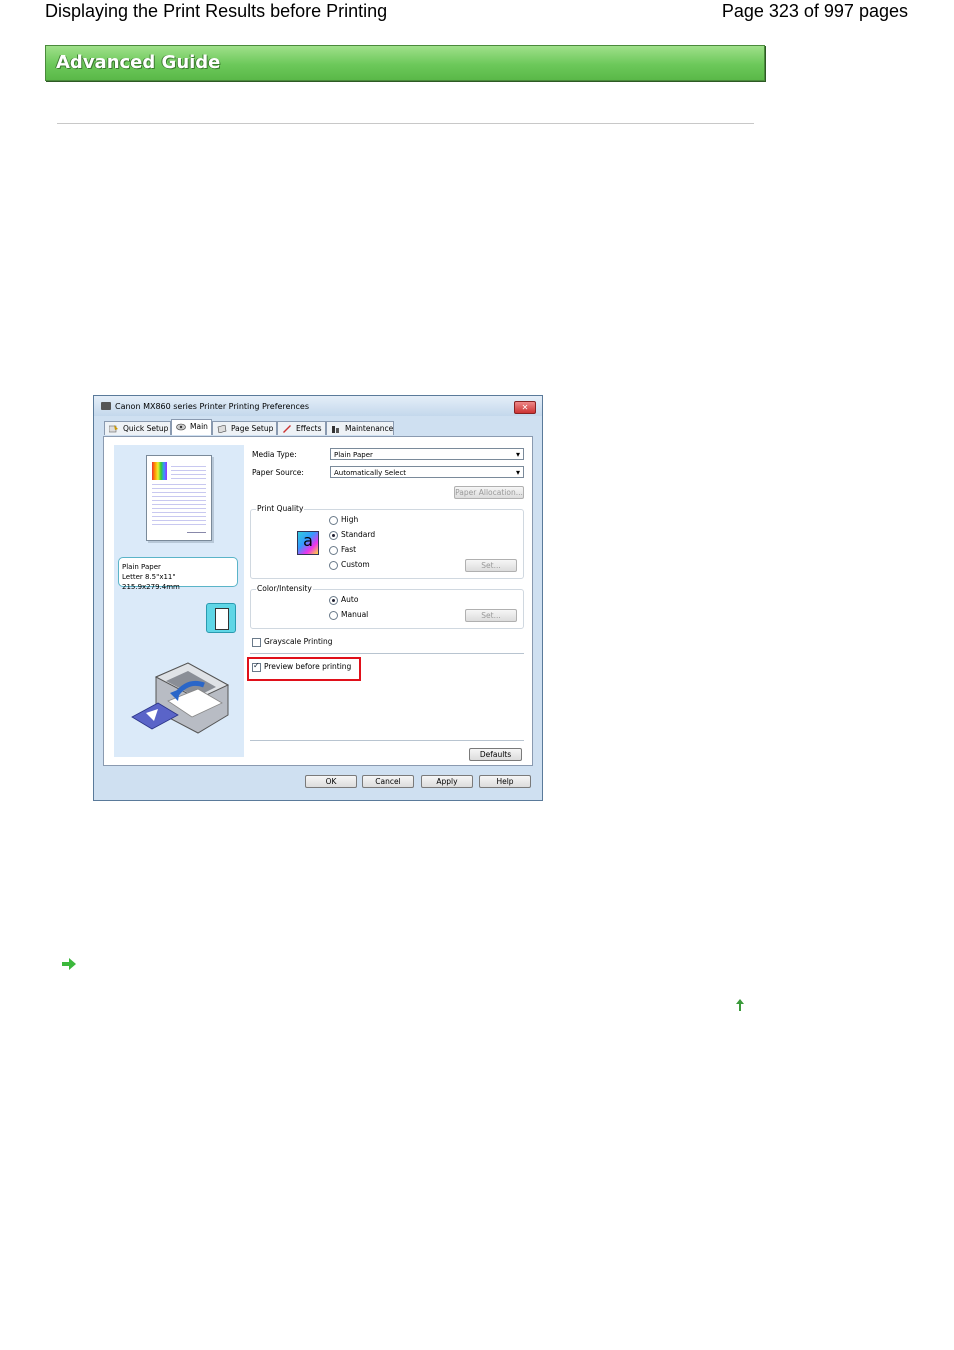  Describe the element at coordinates (335, 429) in the screenshot. I see `maintenance-icon` at that location.